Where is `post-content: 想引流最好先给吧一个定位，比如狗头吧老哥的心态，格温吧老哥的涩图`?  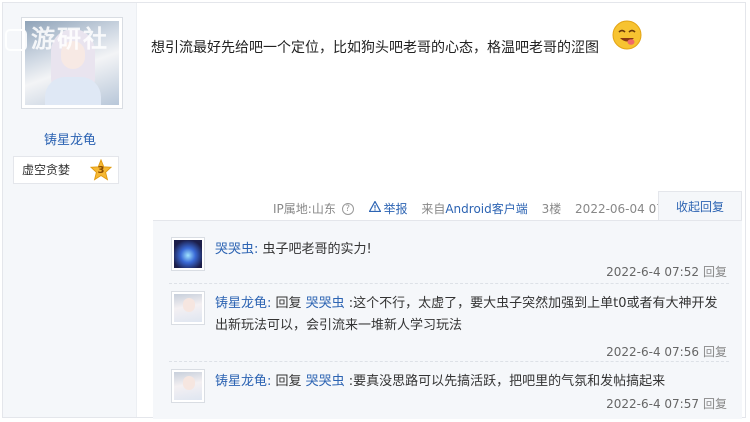
post-content: 想引流最好先给吧一个定位，比如狗头吧老哥的心态，格温吧老哥的涩图 is located at coordinates (375, 48).